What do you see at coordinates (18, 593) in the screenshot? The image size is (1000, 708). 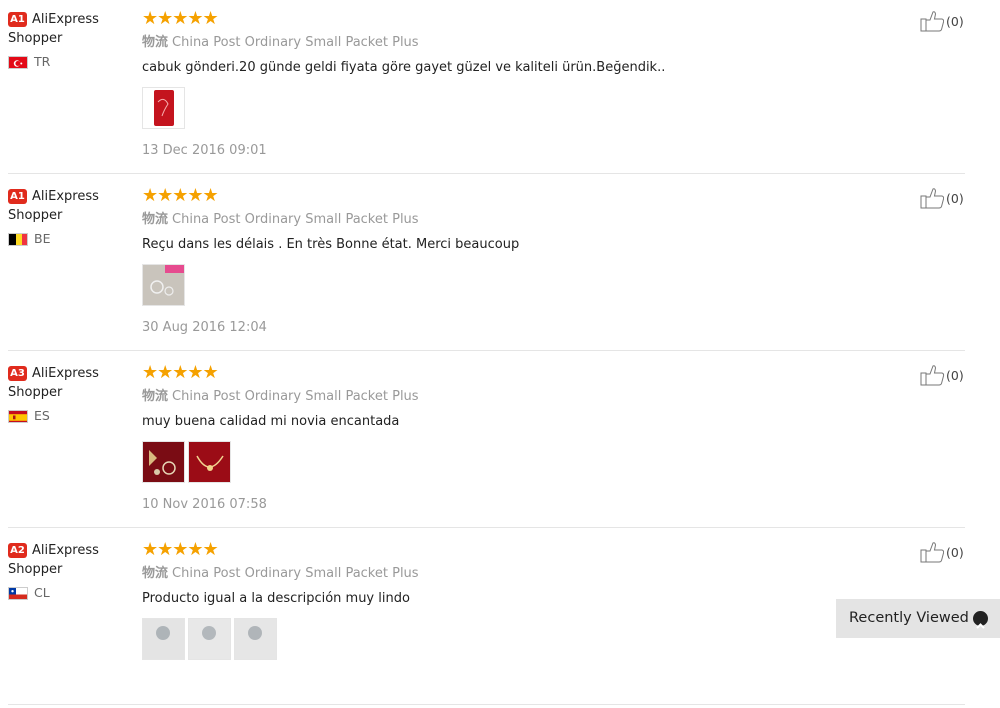 I see `chile-flag-icon` at bounding box center [18, 593].